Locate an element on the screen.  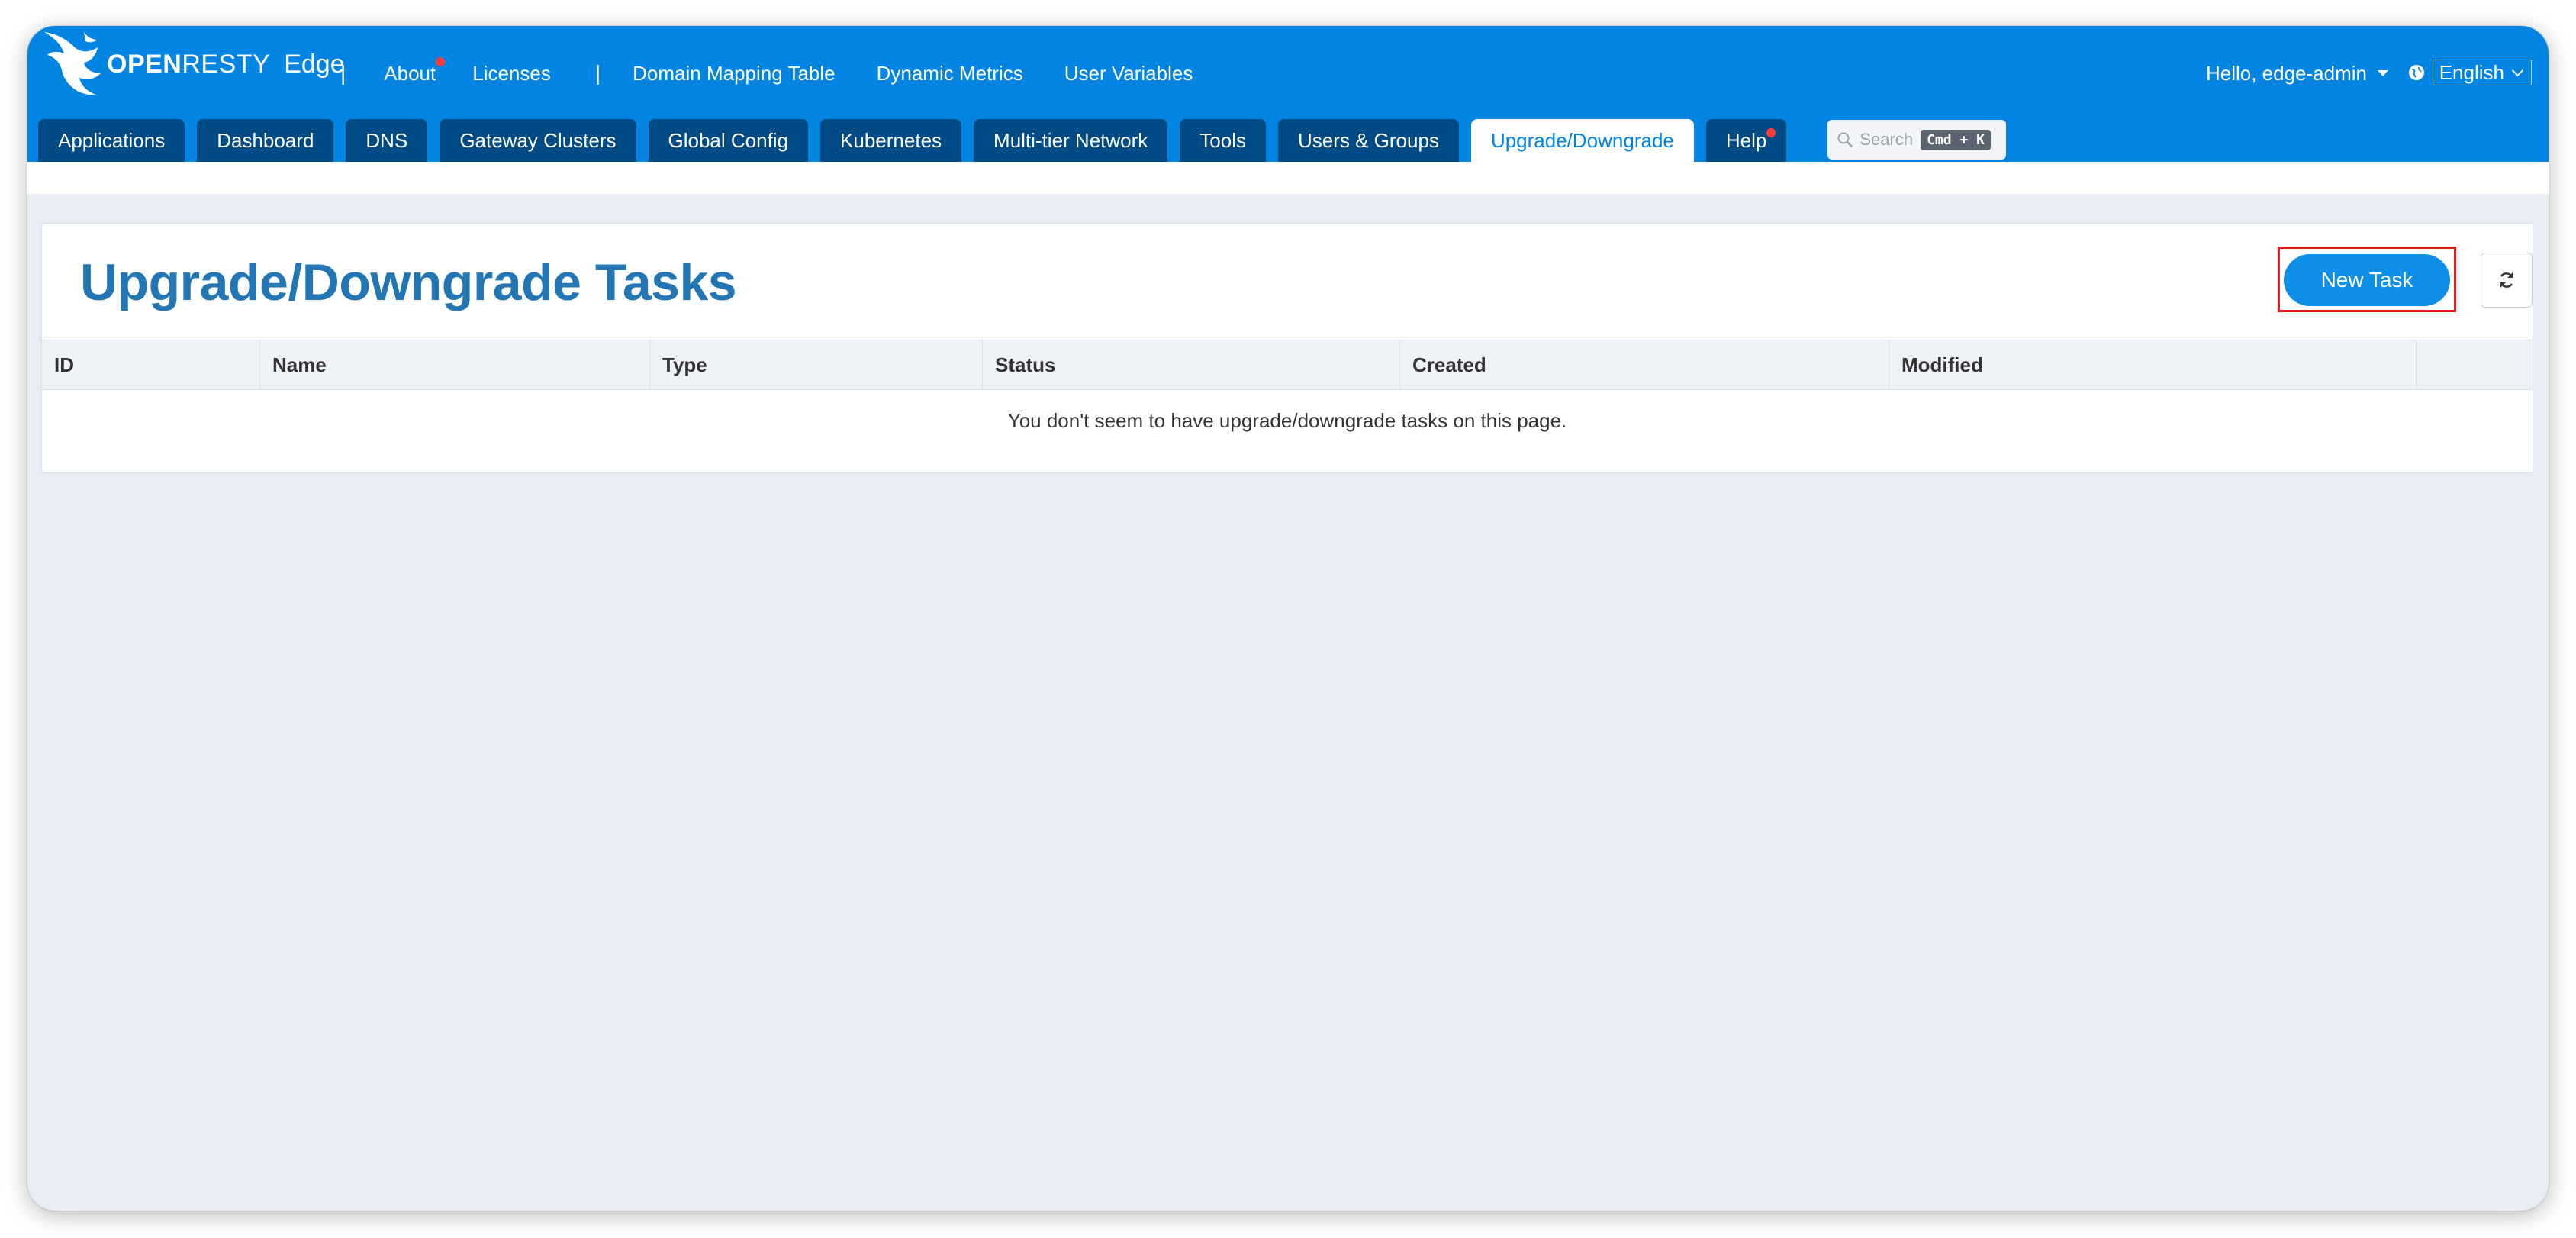
nav-licenses-link: Licenses is located at coordinates (511, 74).